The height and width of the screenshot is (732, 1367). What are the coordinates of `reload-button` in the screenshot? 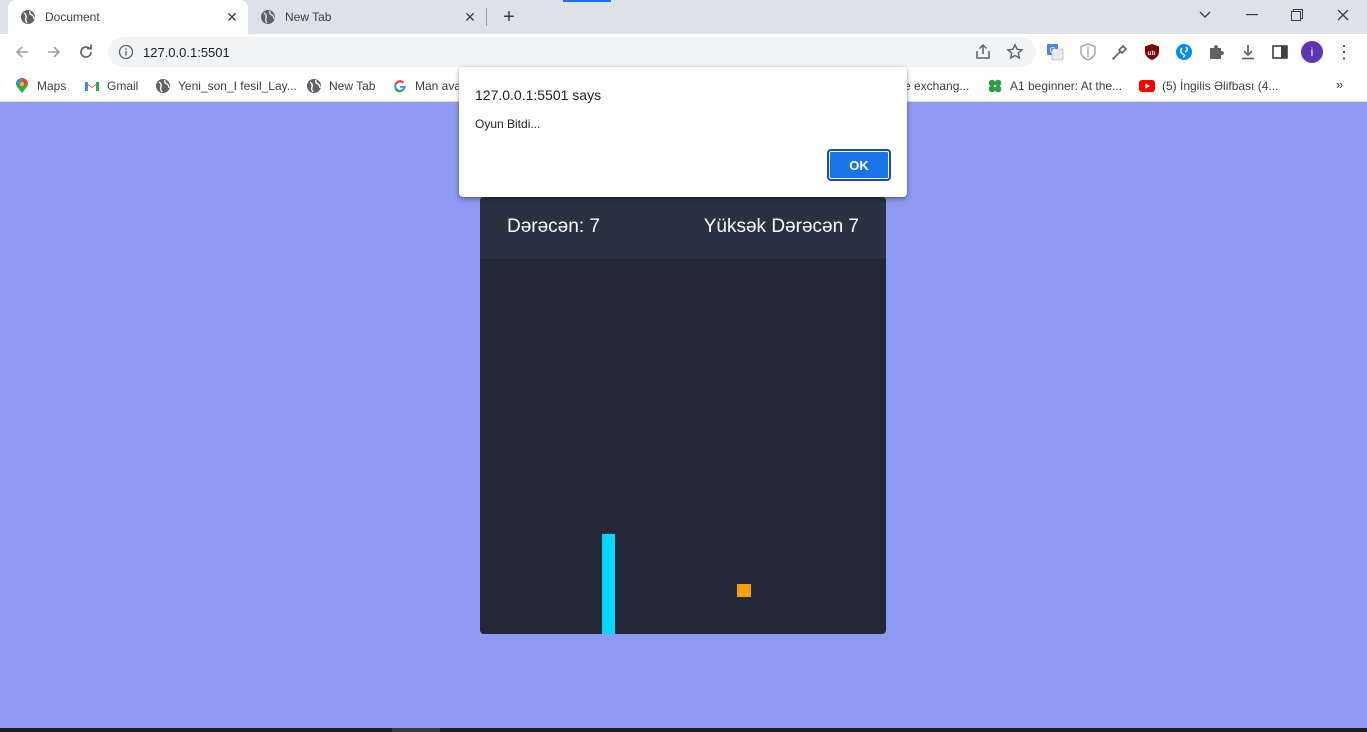 It's located at (86, 52).